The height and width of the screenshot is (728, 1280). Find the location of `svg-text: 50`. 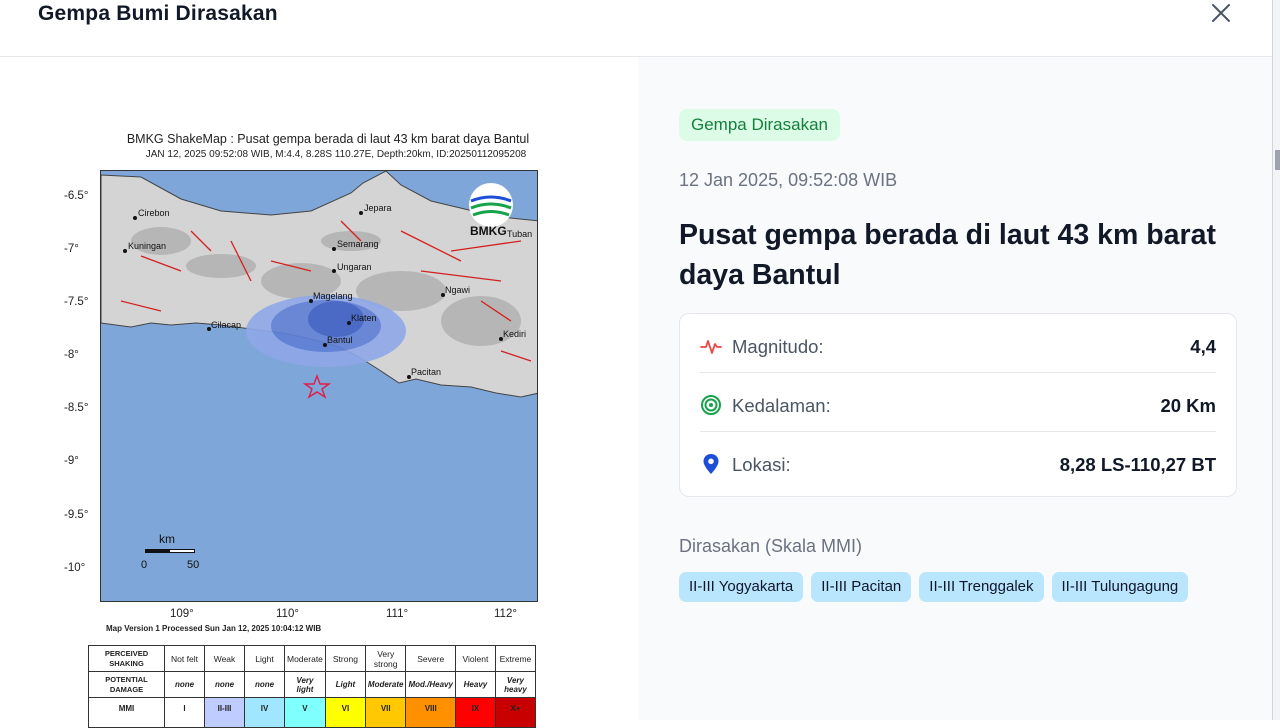

svg-text: 50 is located at coordinates (193, 565).